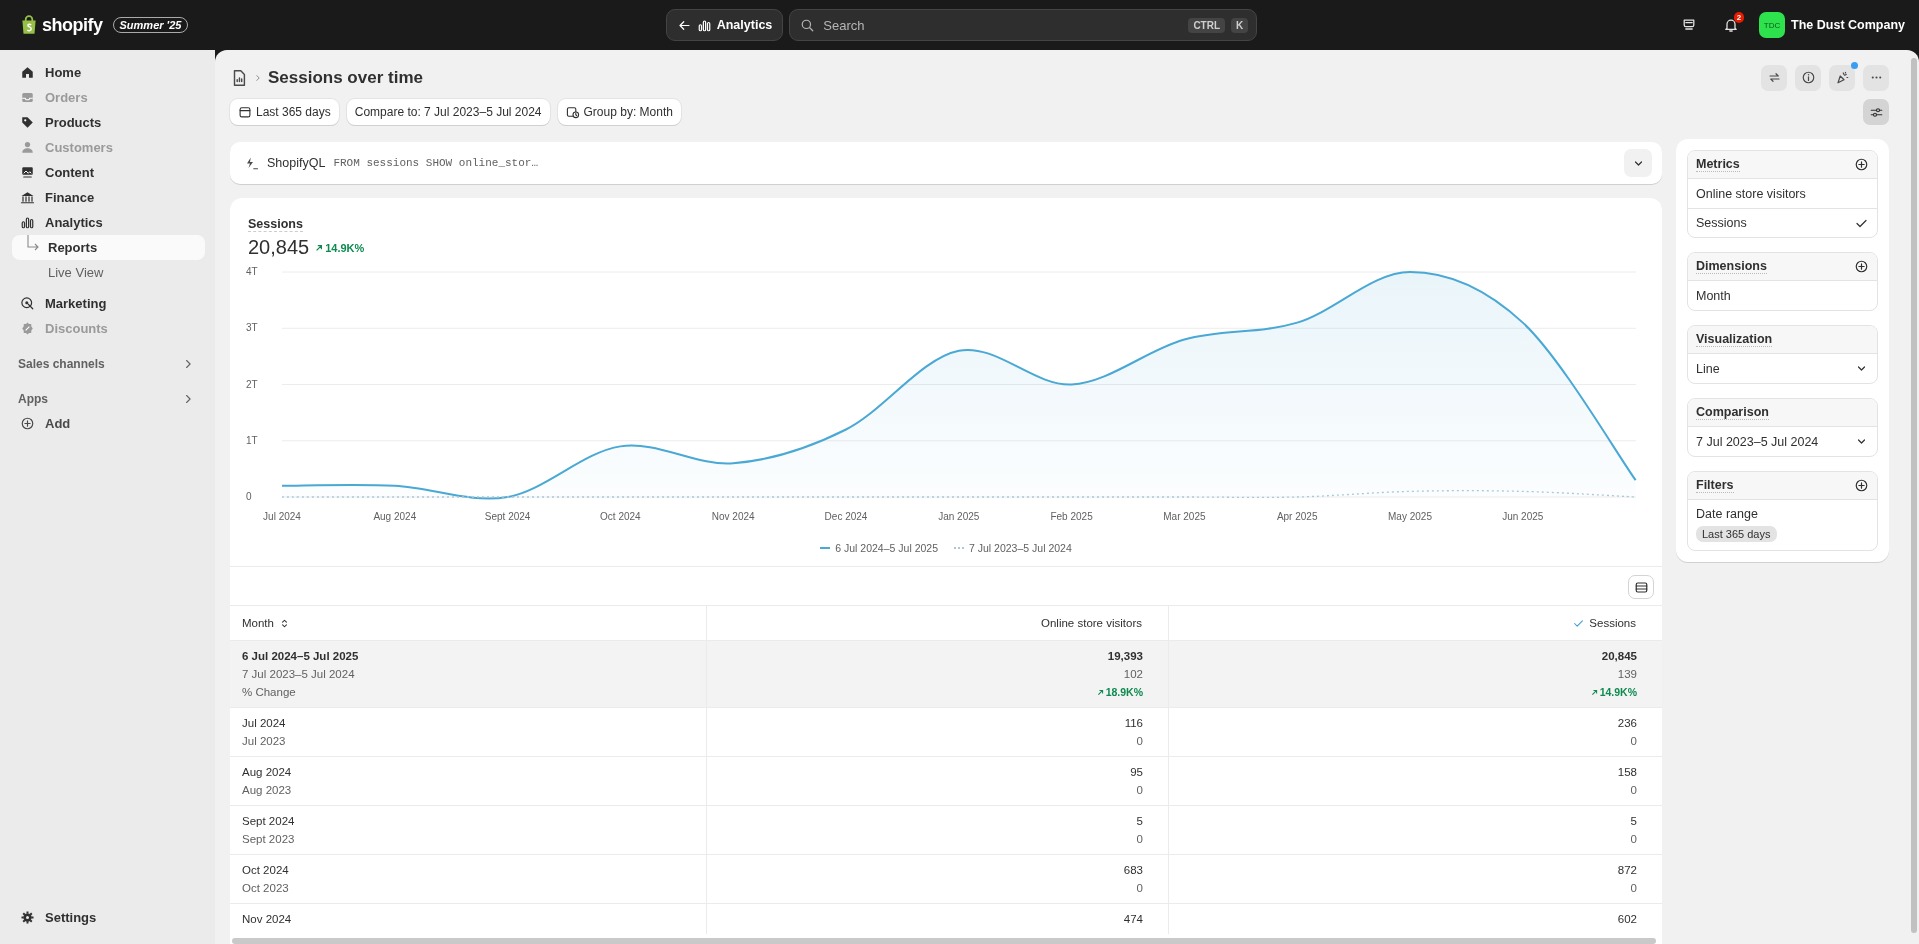  What do you see at coordinates (345, 77) in the screenshot?
I see `page-title: Sessions over time` at bounding box center [345, 77].